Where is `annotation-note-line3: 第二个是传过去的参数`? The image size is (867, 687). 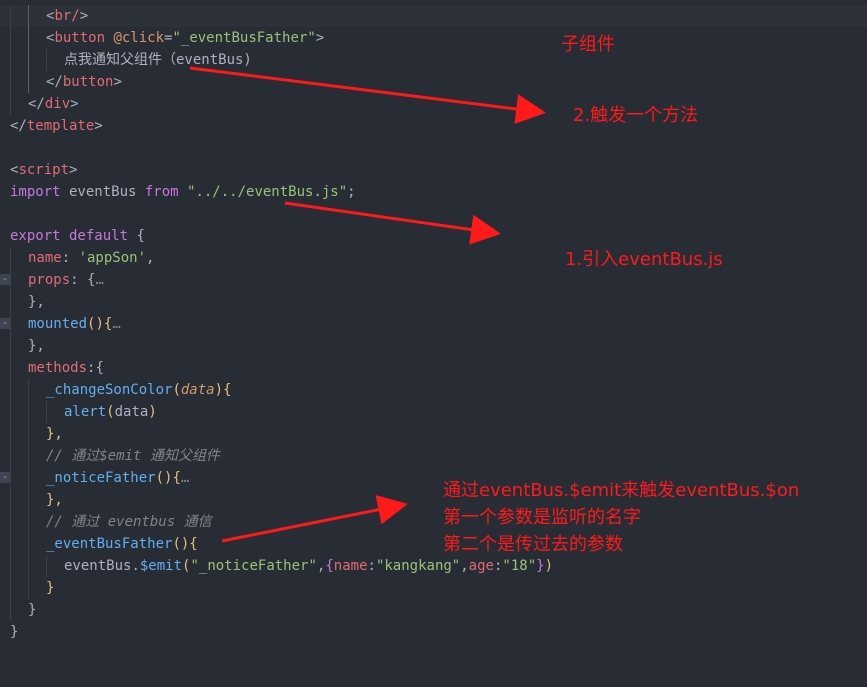 annotation-note-line3: 第二个是传过去的参数 is located at coordinates (533, 544).